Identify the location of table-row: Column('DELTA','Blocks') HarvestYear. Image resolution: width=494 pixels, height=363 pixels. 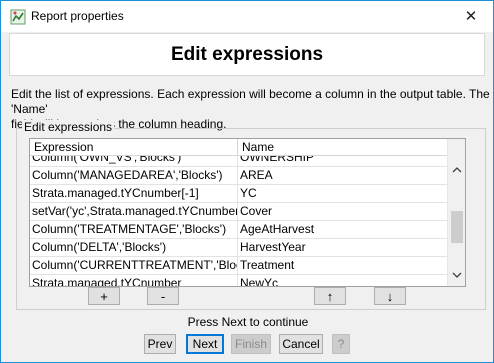
(239, 248).